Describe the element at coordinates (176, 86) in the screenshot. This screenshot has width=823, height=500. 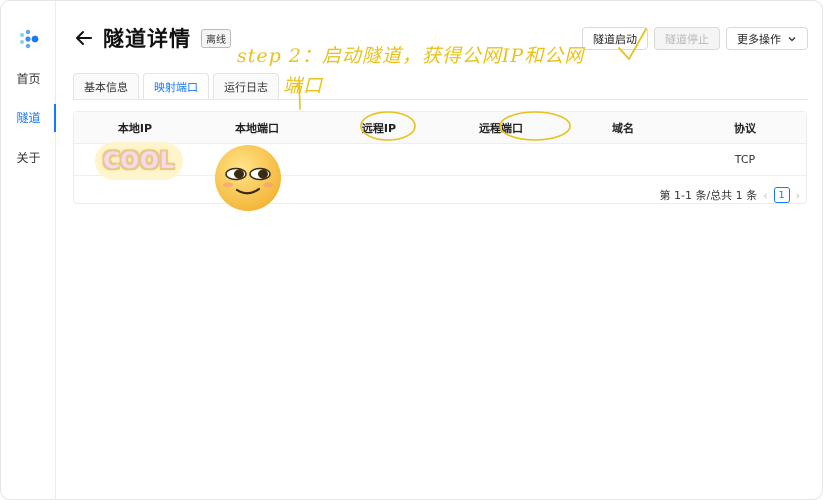
I see `tab-port-mapping: 映射端口` at that location.